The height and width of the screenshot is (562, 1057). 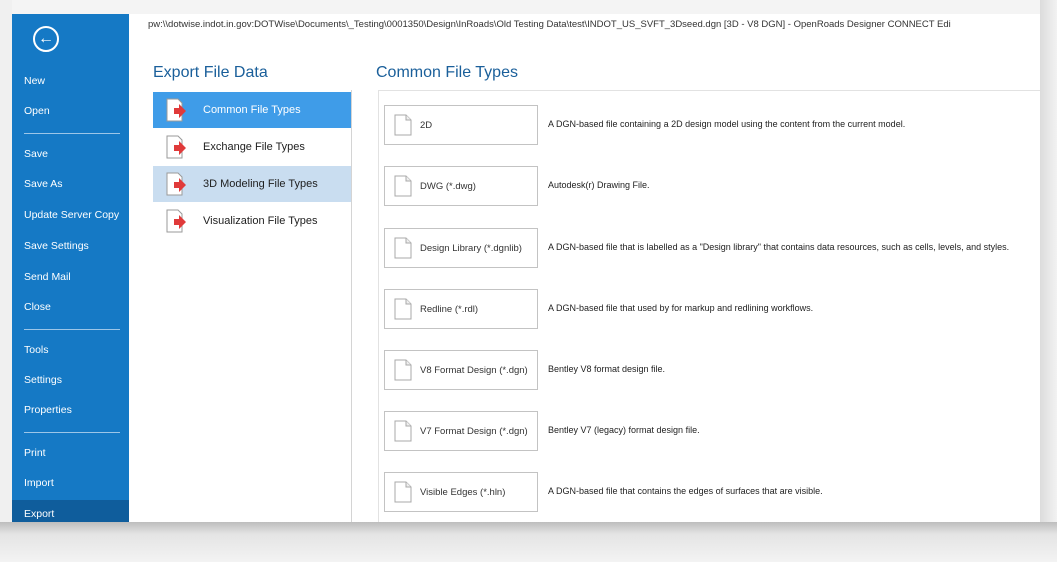 What do you see at coordinates (448, 186) in the screenshot?
I see `file-type-label: DWG (*.dwg)` at bounding box center [448, 186].